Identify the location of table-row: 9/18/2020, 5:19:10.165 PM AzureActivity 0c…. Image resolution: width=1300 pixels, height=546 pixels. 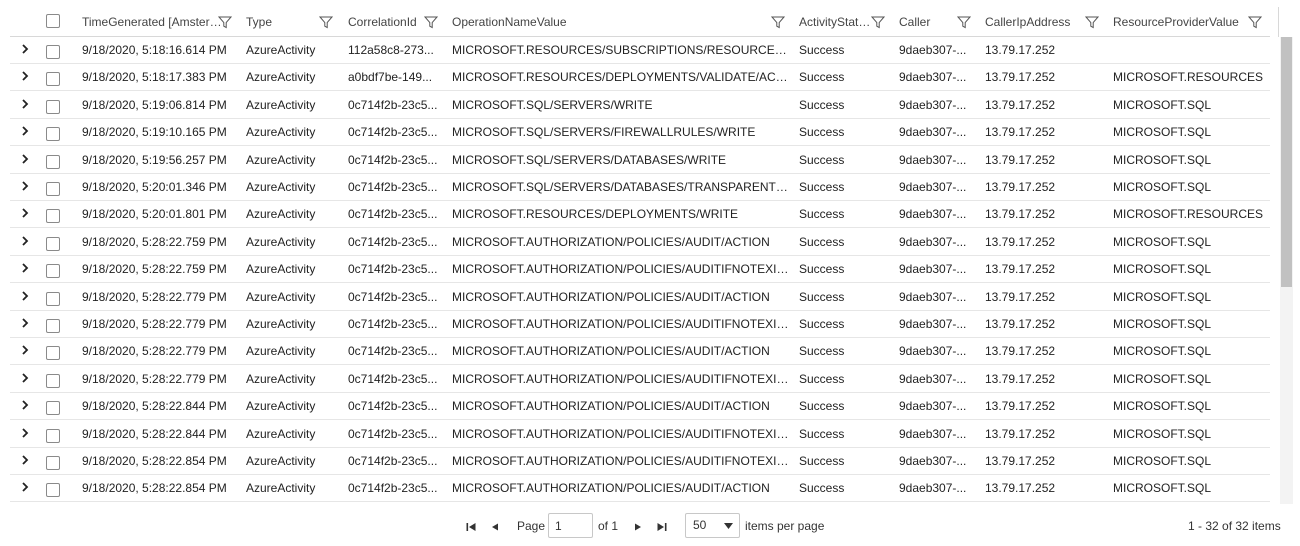
(640, 133).